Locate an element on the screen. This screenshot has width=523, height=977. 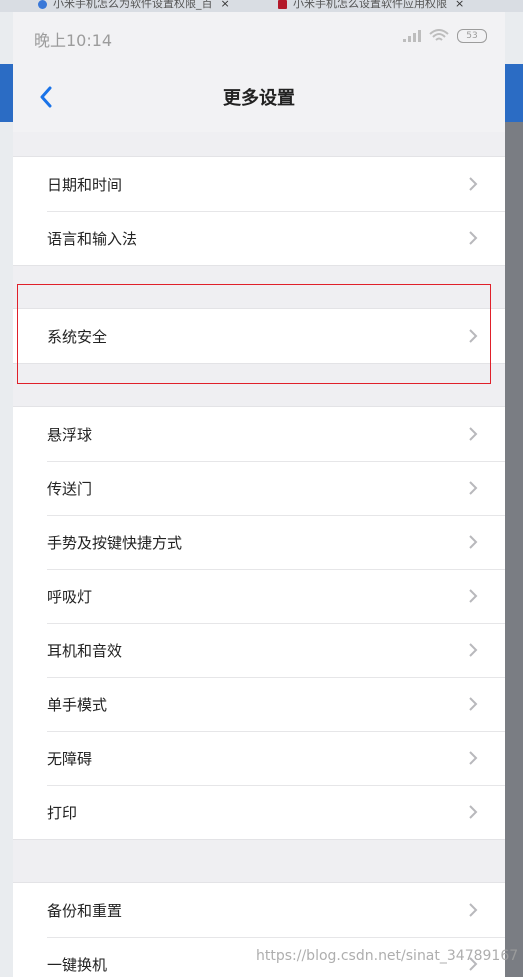
title-bar: 更多设置 is located at coordinates (259, 97).